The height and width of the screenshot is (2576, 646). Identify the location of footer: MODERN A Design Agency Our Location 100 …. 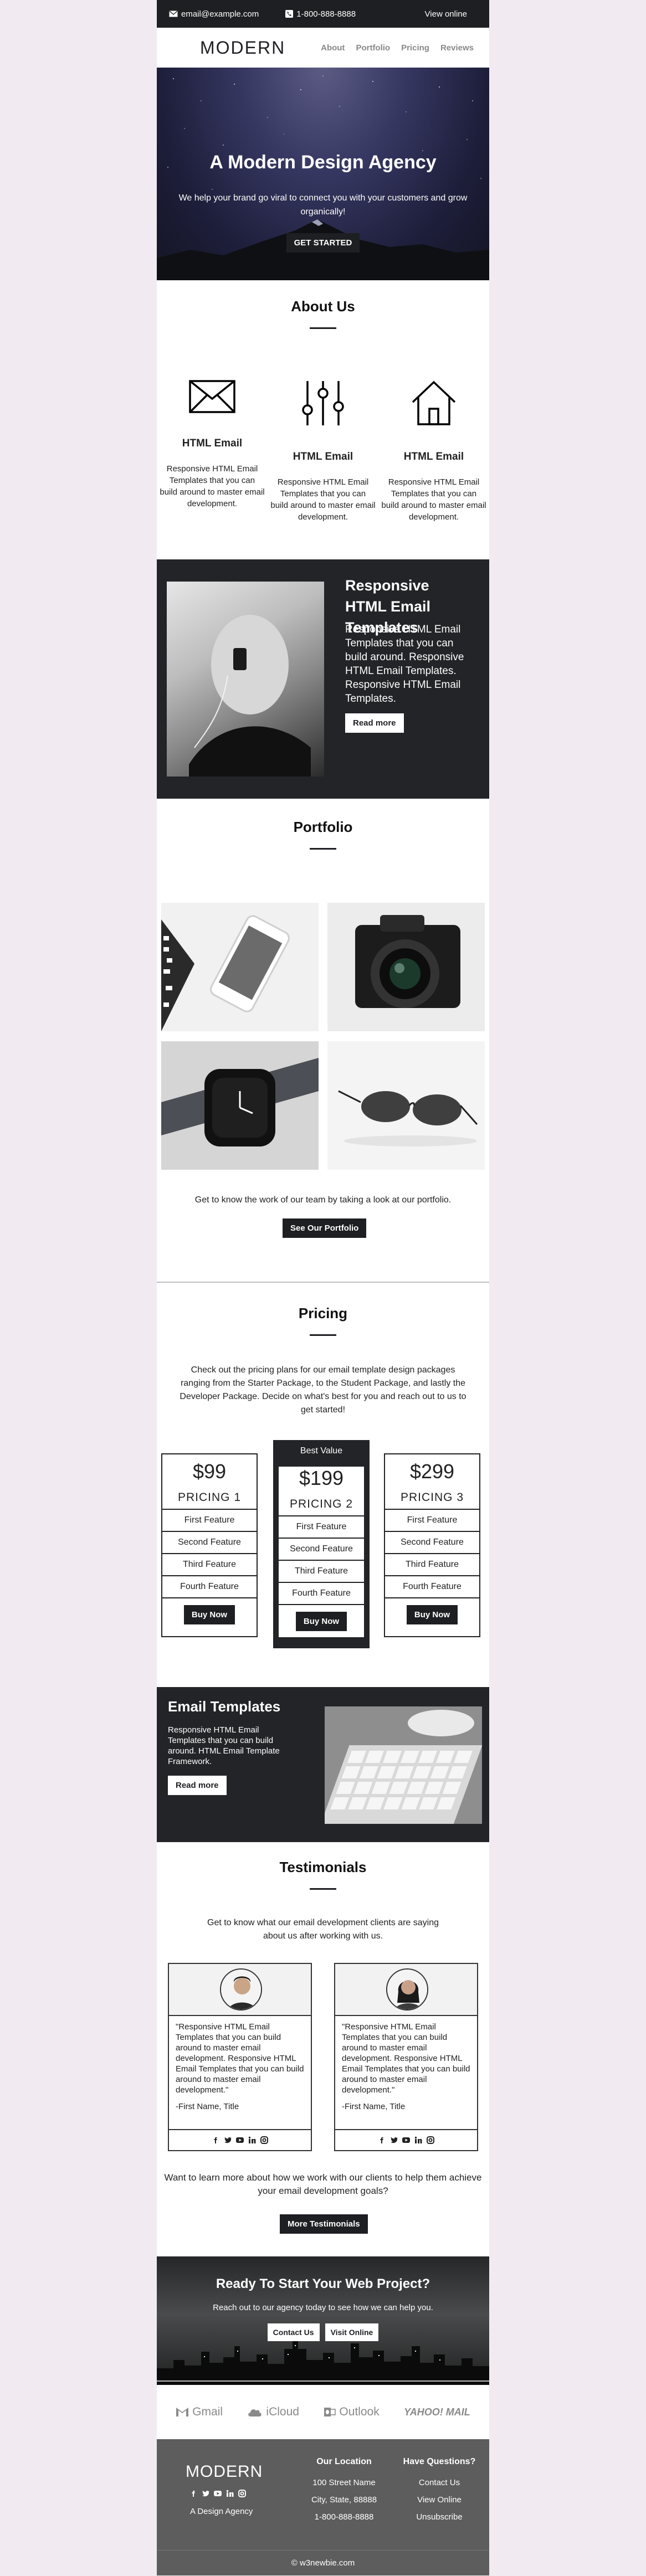
(323, 2494).